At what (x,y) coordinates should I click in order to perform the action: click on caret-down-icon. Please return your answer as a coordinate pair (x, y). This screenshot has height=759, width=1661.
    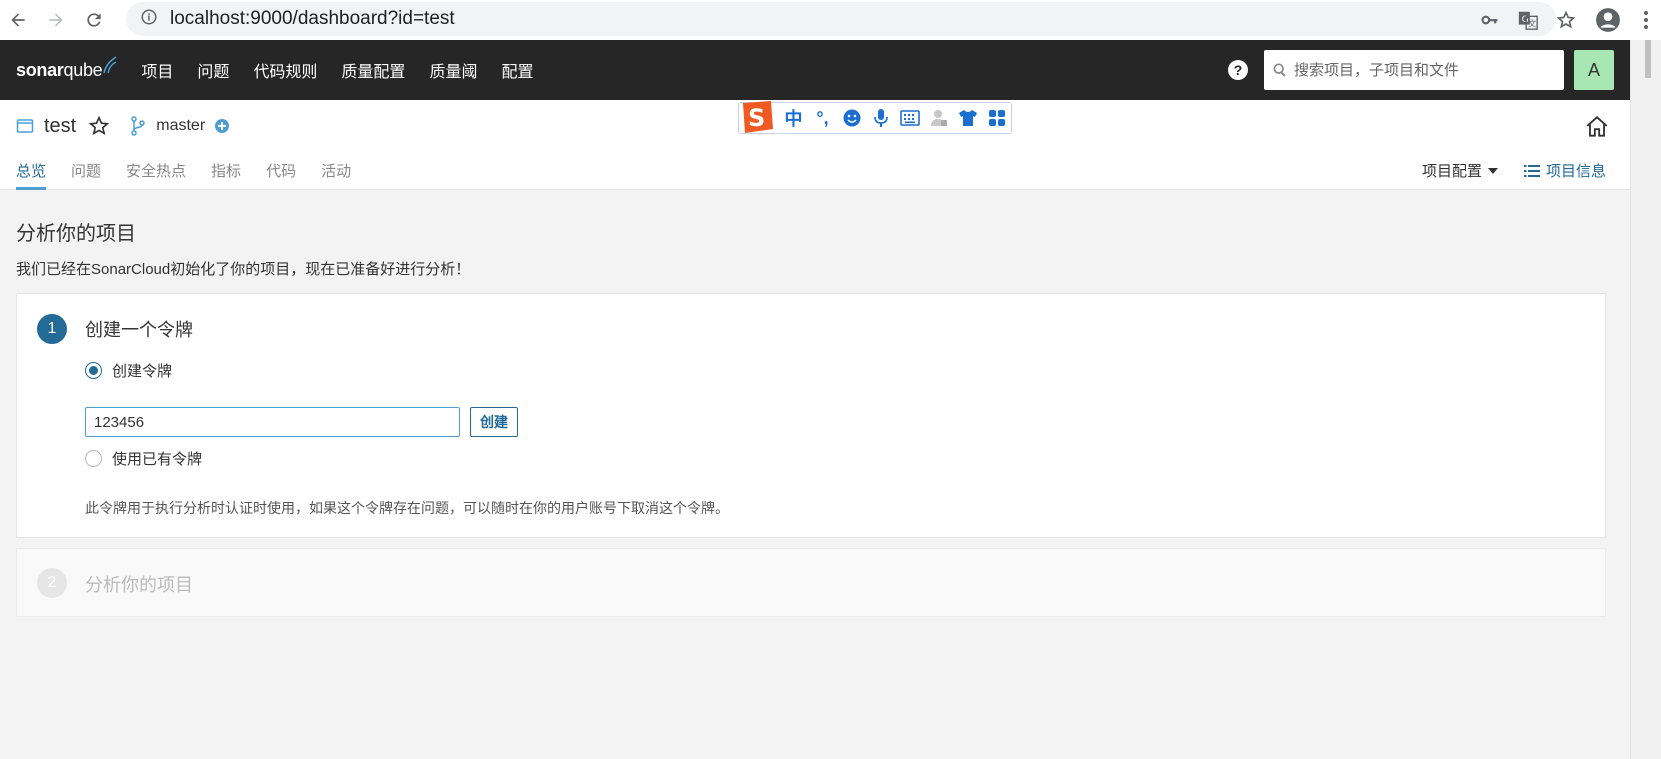
    Looking at the image, I should click on (1492, 170).